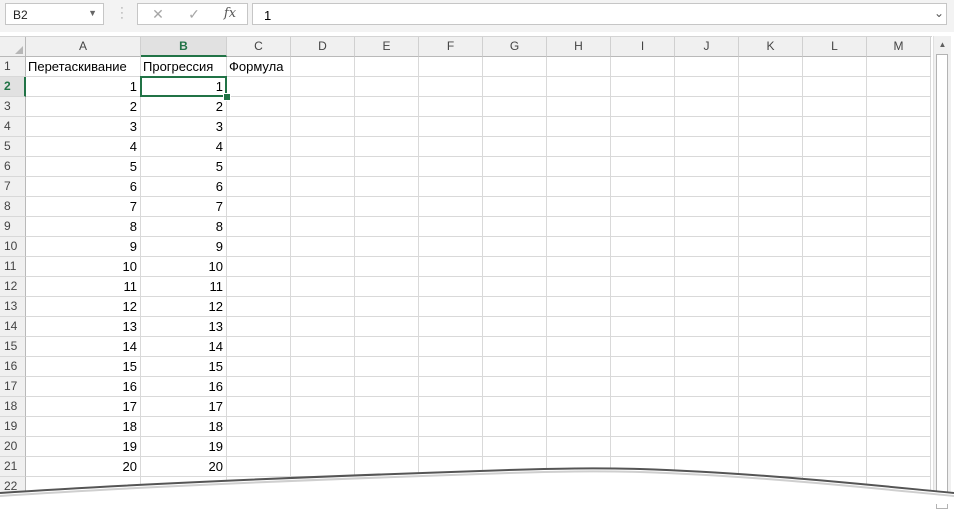  What do you see at coordinates (515, 167) in the screenshot?
I see `cell-g6` at bounding box center [515, 167].